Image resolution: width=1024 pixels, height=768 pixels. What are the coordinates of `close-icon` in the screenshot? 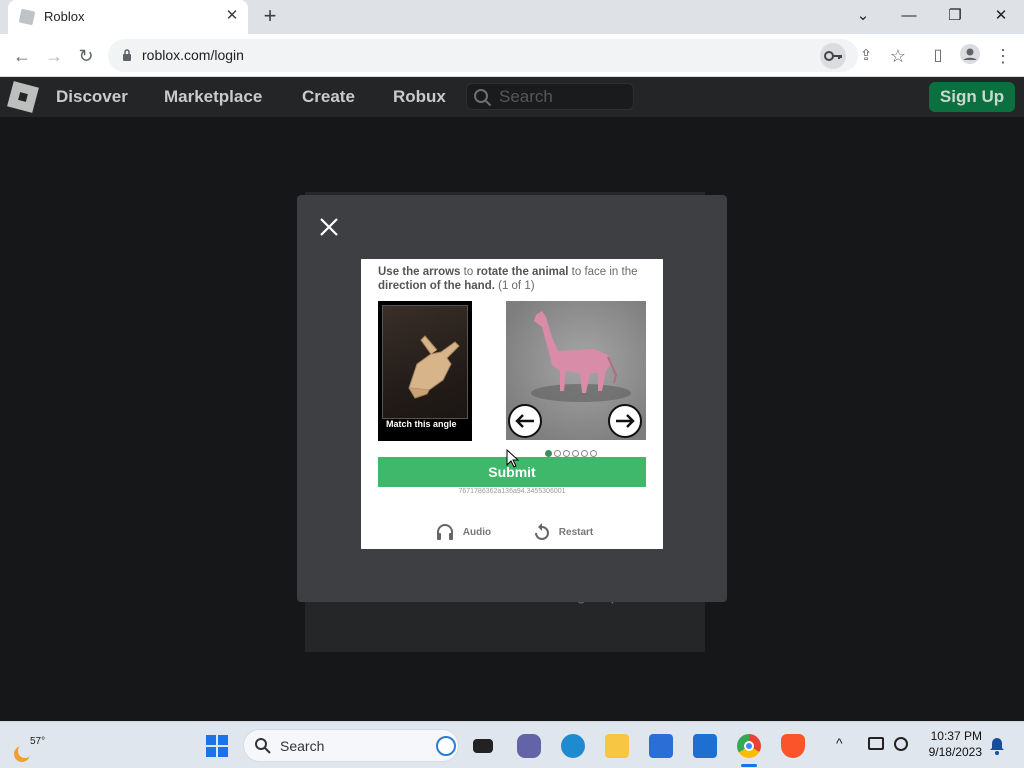 It's located at (329, 227).